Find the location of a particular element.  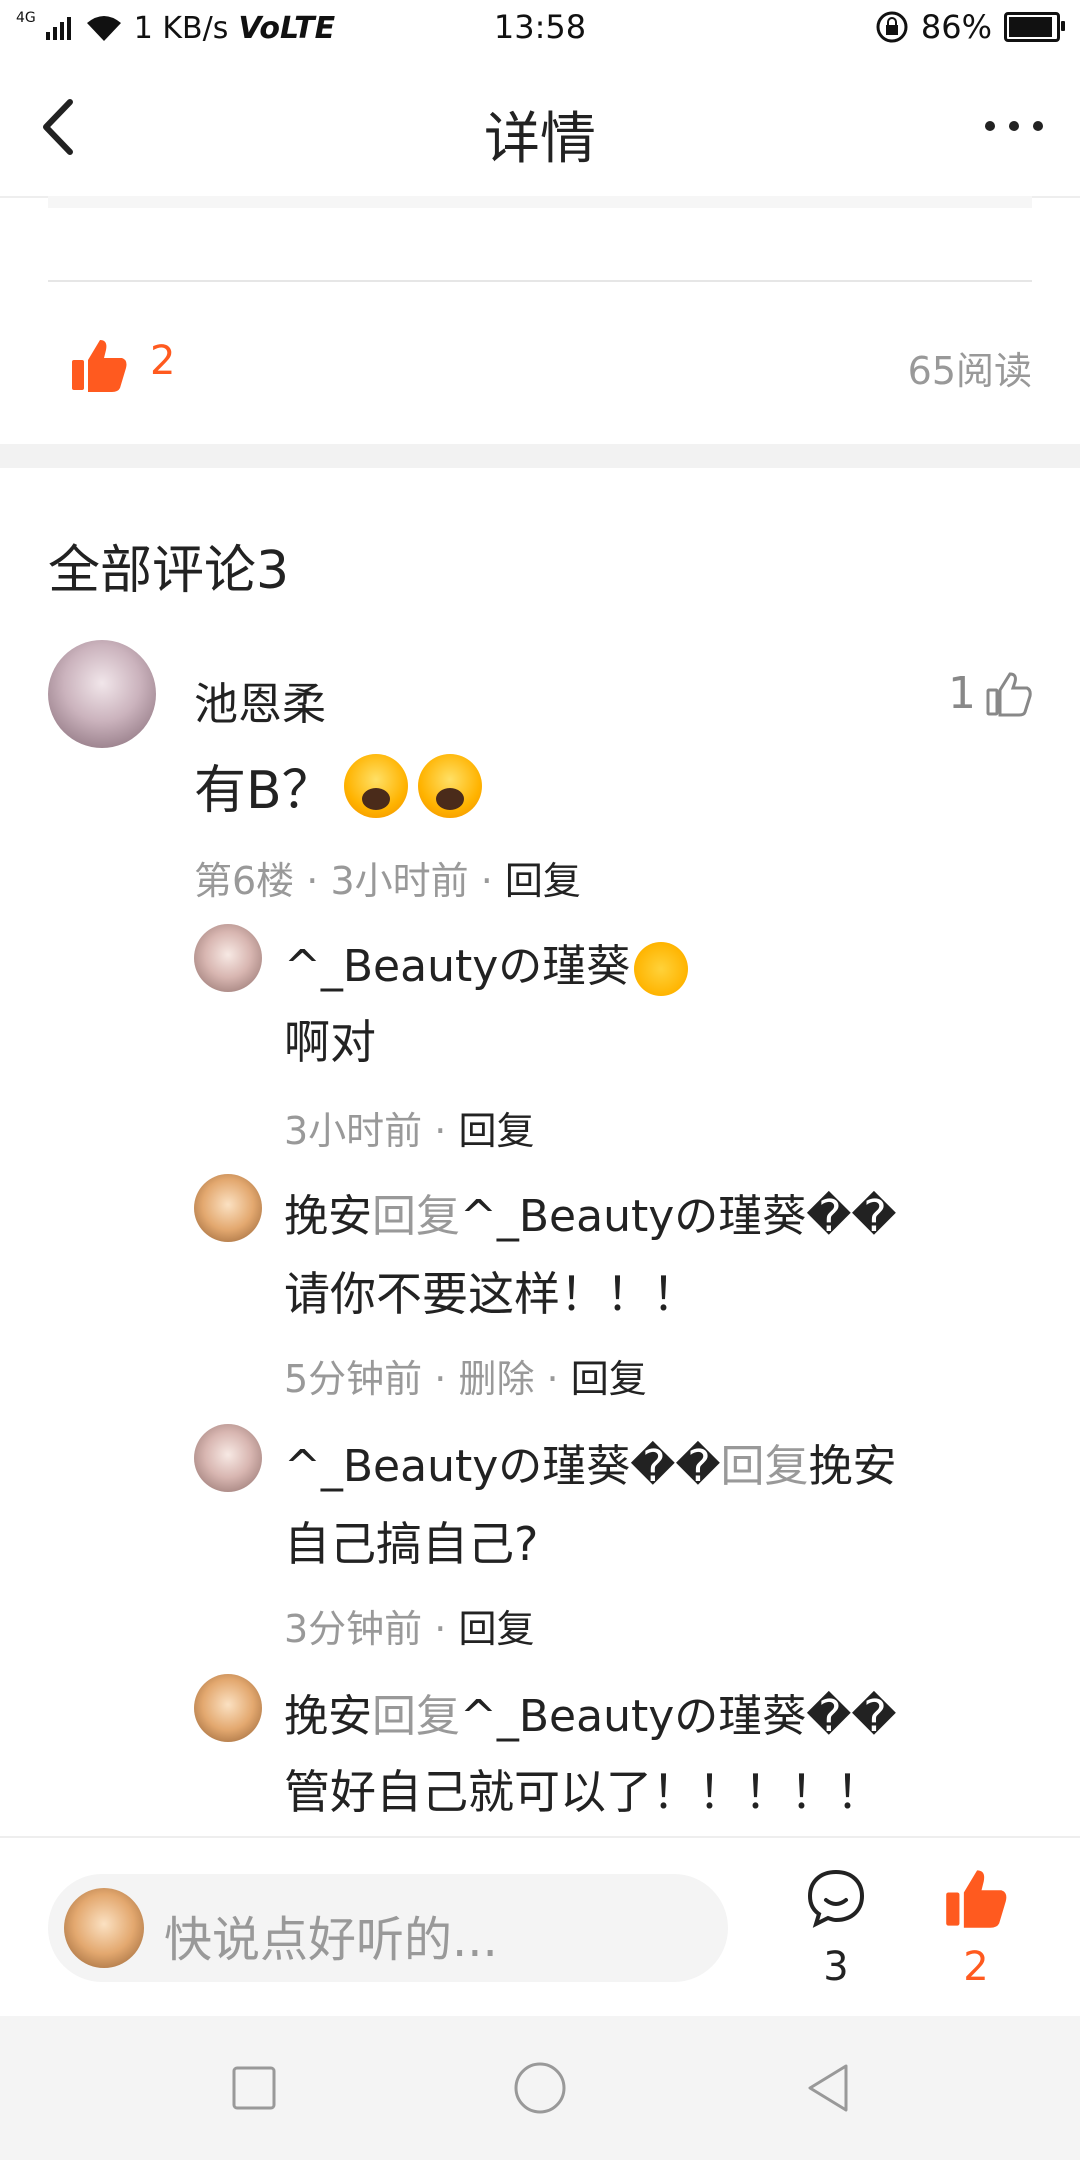

like-count: 2 is located at coordinates (976, 1967).